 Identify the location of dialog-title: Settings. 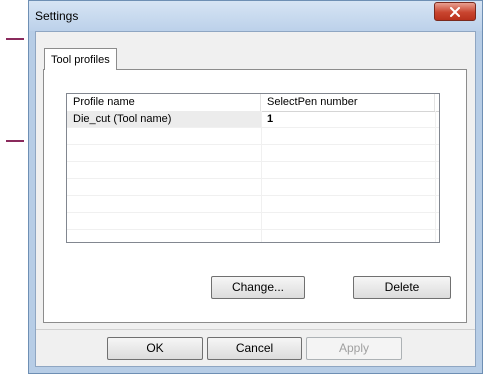
(57, 16).